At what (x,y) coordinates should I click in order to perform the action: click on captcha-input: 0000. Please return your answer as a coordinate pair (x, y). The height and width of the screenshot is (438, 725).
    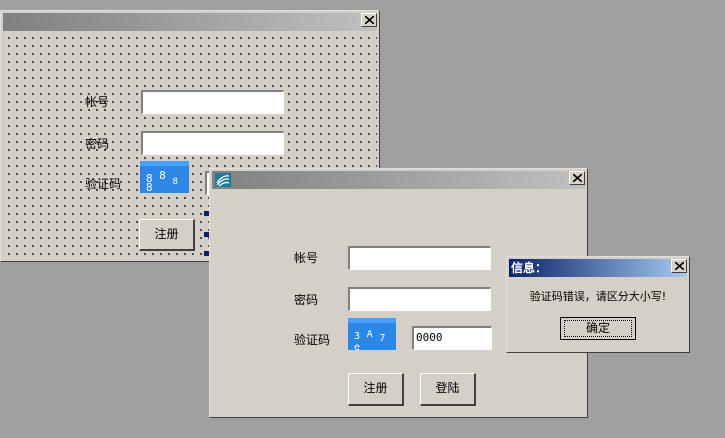
    Looking at the image, I should click on (452, 338).